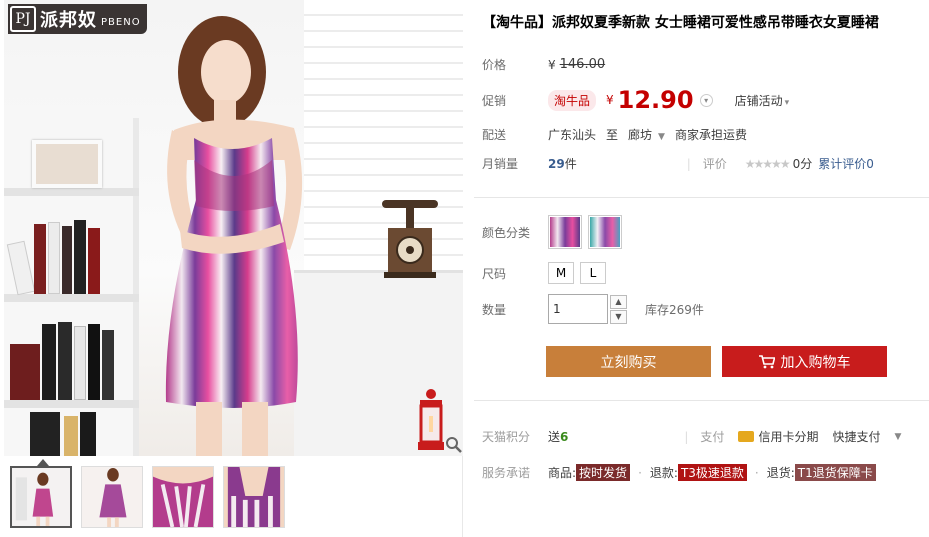 The width and height of the screenshot is (929, 537). Describe the element at coordinates (788, 437) in the screenshot. I see `credit-installment-label: 信用卡分期` at that location.